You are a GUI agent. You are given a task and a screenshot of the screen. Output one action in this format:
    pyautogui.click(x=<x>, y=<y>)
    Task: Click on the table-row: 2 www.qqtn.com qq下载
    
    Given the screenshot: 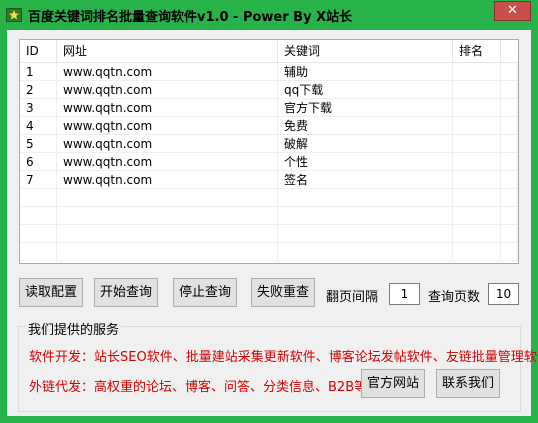 What is the action you would take?
    pyautogui.click(x=269, y=90)
    